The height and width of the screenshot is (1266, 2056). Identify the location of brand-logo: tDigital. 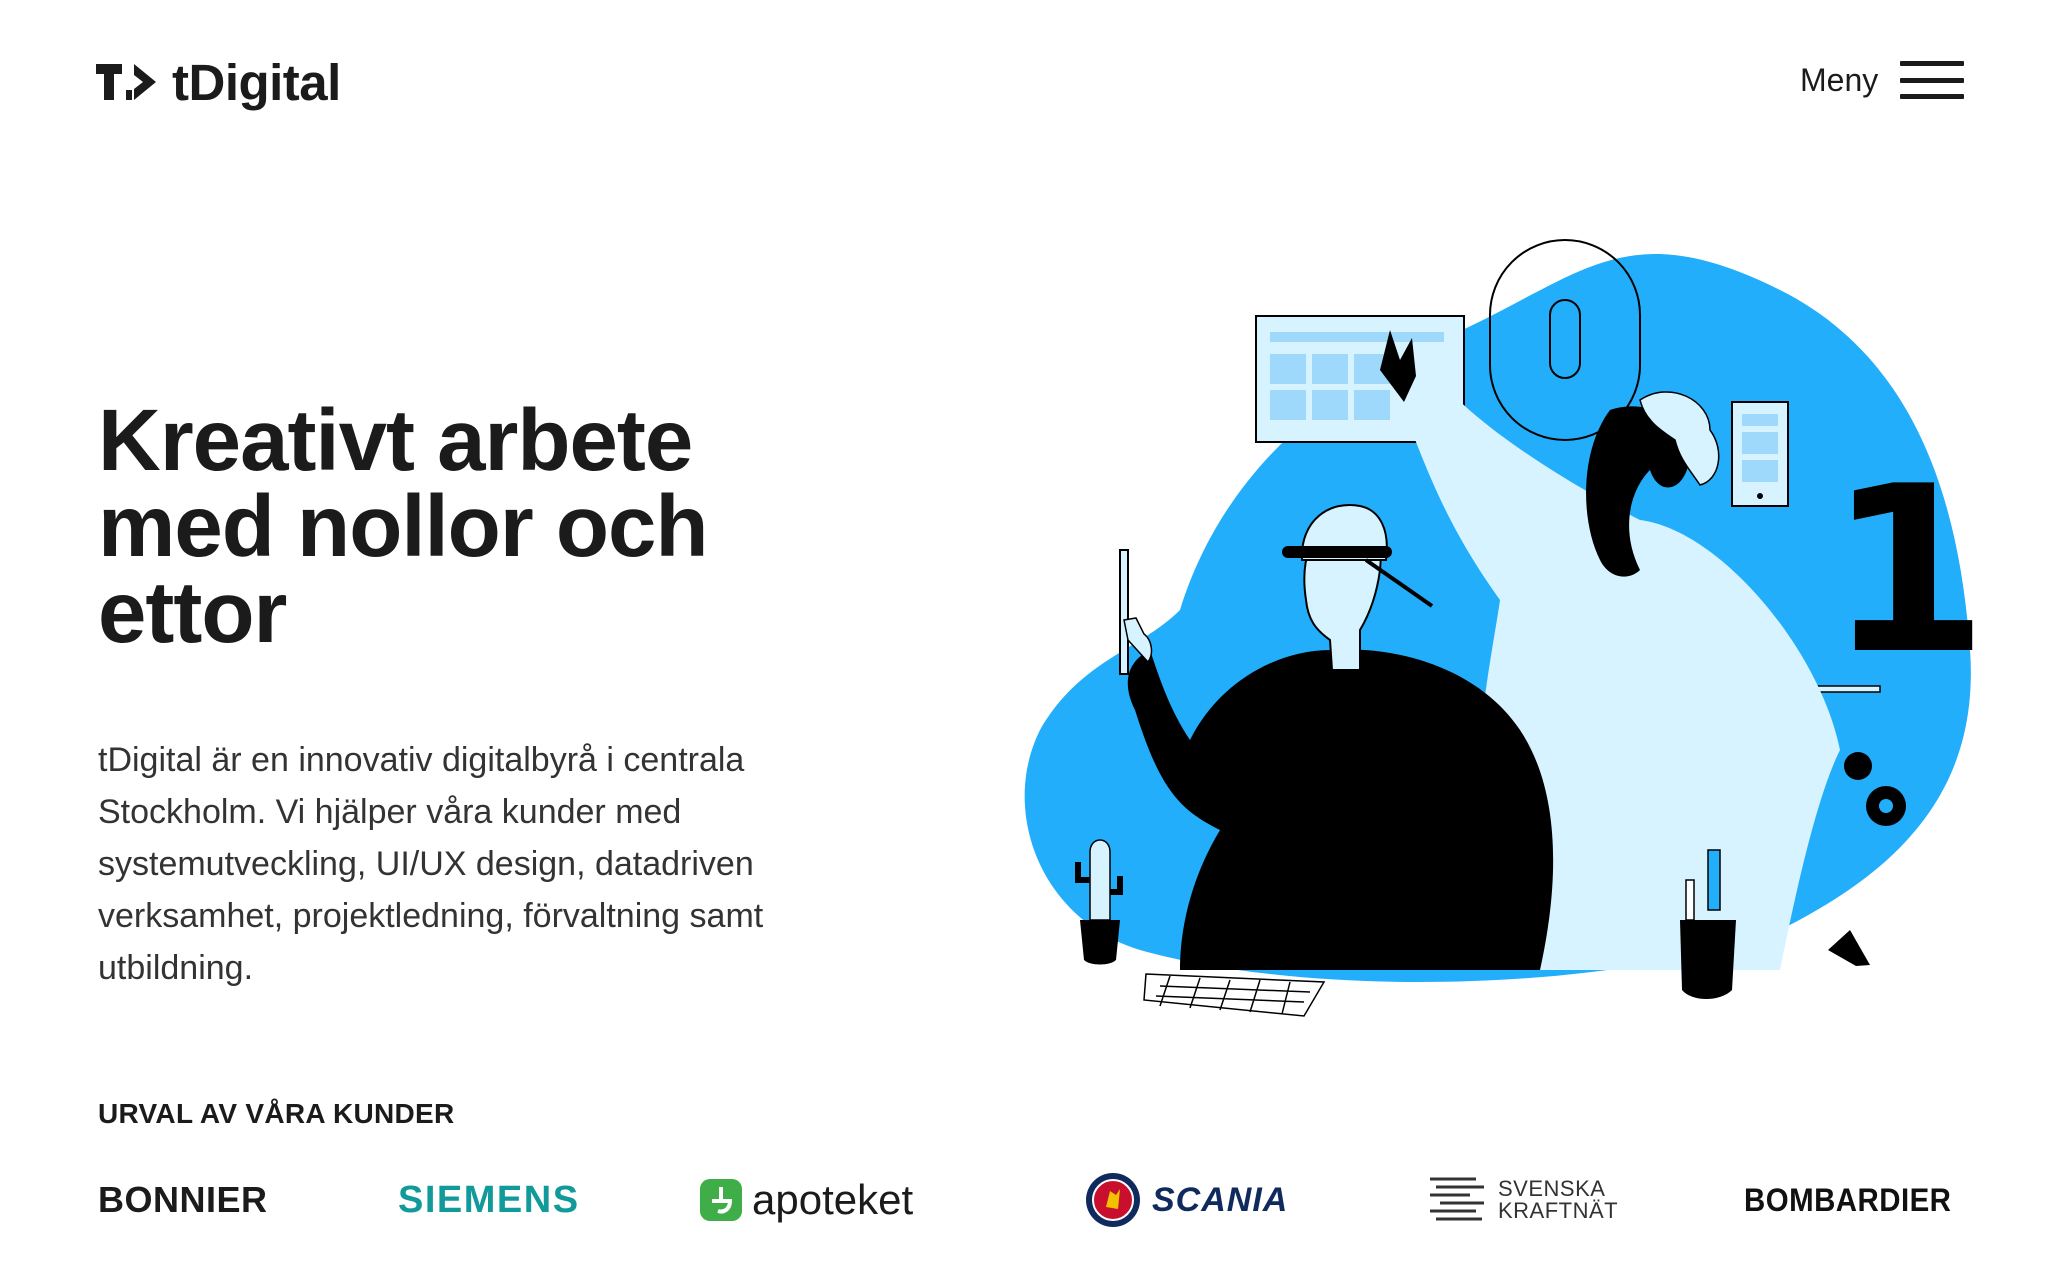
(218, 82).